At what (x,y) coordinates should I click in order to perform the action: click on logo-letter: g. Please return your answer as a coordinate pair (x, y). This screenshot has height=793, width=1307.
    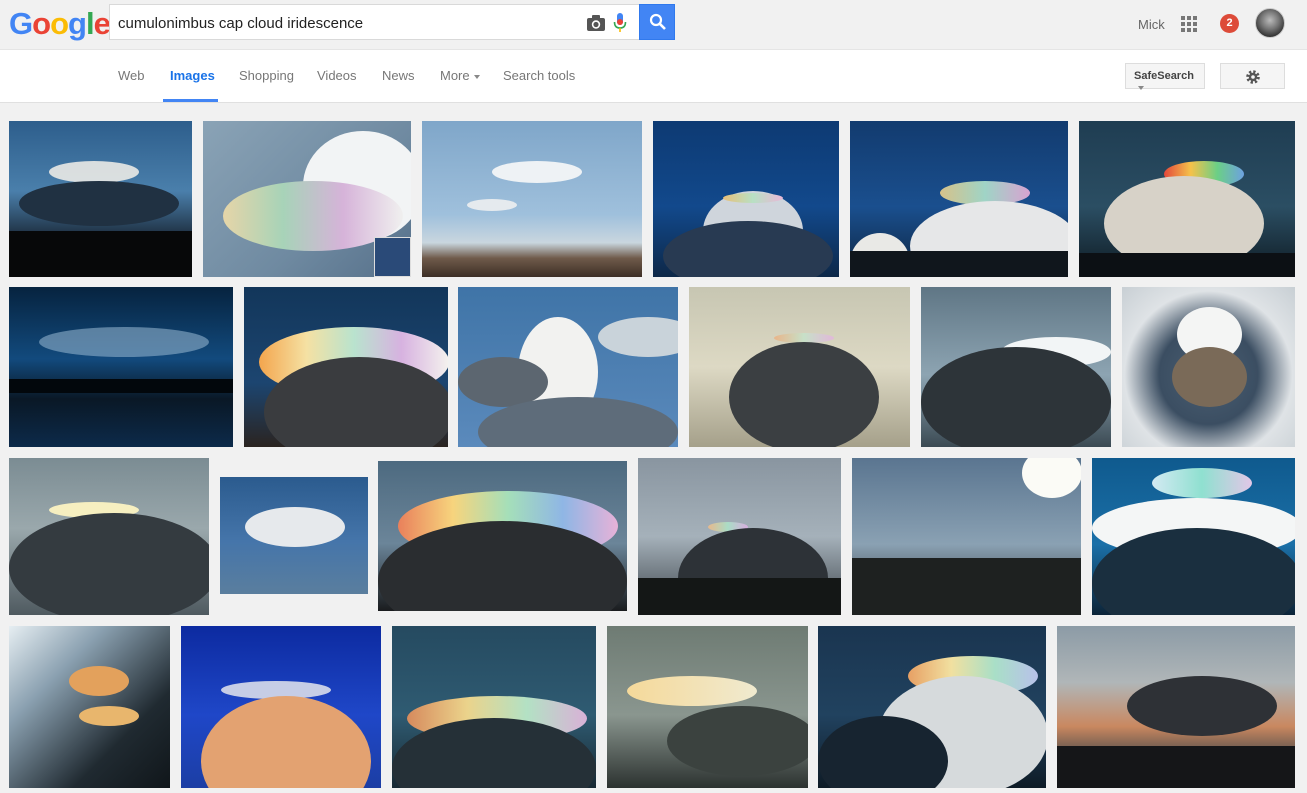
    Looking at the image, I should click on (77, 23).